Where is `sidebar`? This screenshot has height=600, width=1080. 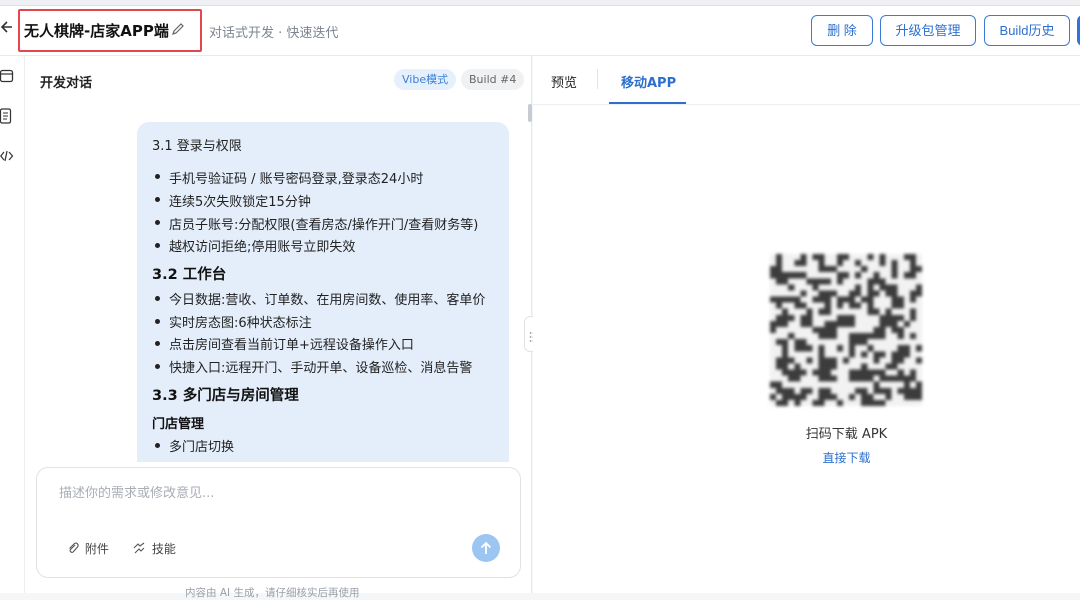 sidebar is located at coordinates (12, 324).